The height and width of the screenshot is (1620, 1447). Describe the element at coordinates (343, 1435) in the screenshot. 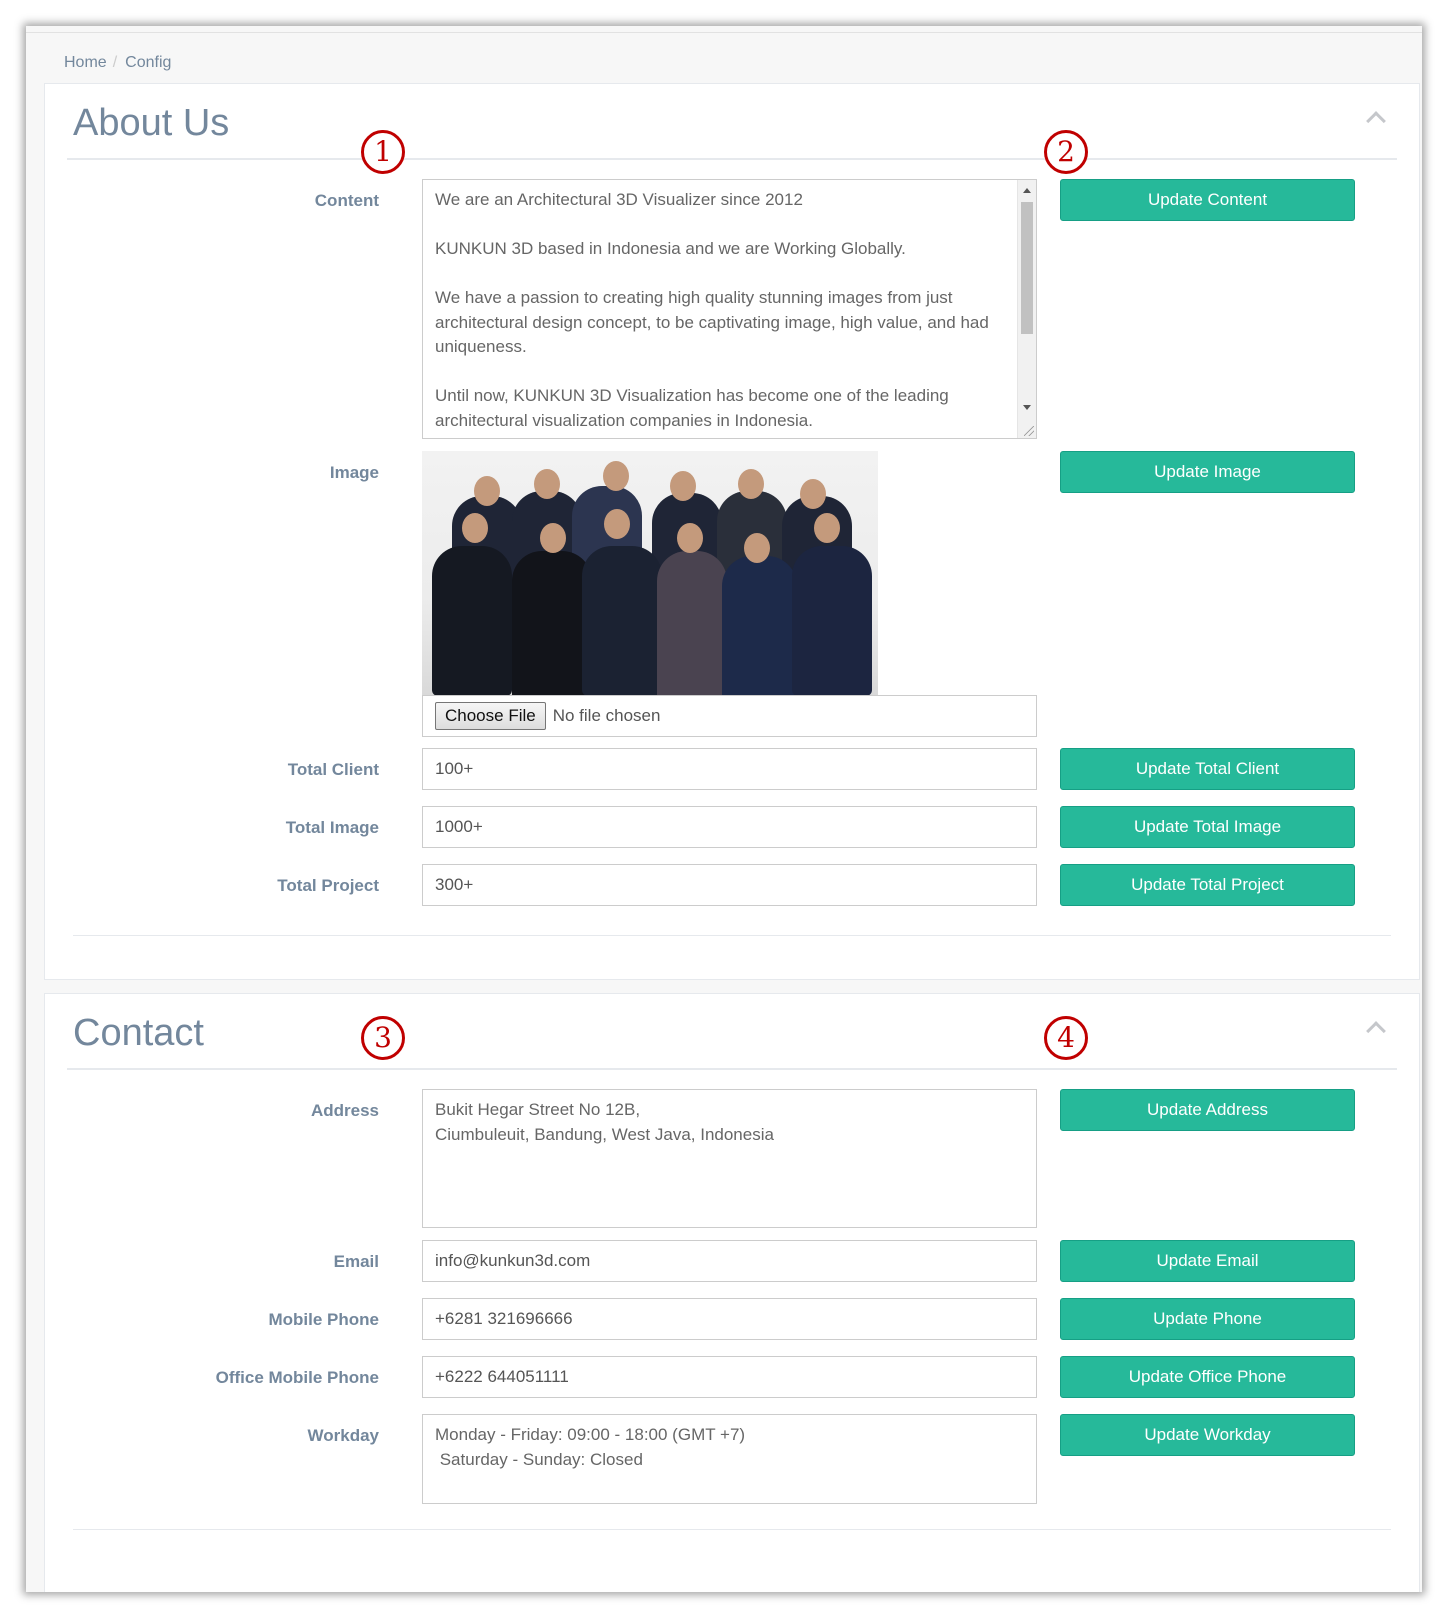

I see `workday-label: Workday` at that location.